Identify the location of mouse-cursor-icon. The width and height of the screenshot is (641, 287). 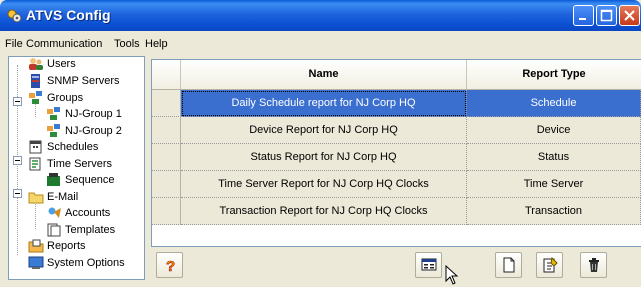
(452, 275).